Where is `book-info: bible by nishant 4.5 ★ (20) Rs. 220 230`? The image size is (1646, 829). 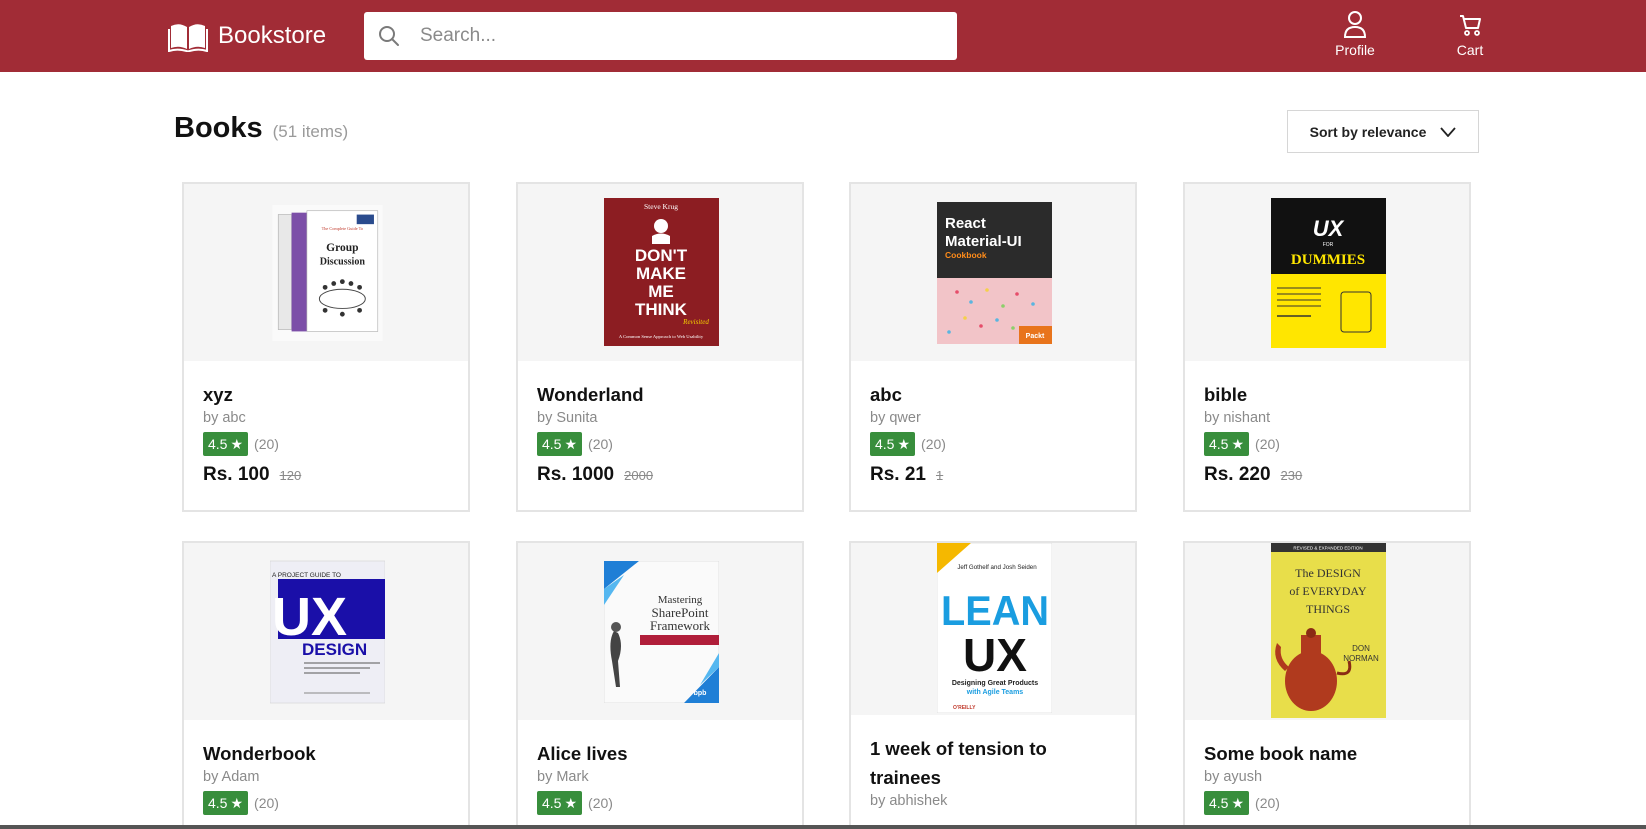 book-info: bible by nishant 4.5 ★ (20) Rs. 220 230 is located at coordinates (1319, 433).